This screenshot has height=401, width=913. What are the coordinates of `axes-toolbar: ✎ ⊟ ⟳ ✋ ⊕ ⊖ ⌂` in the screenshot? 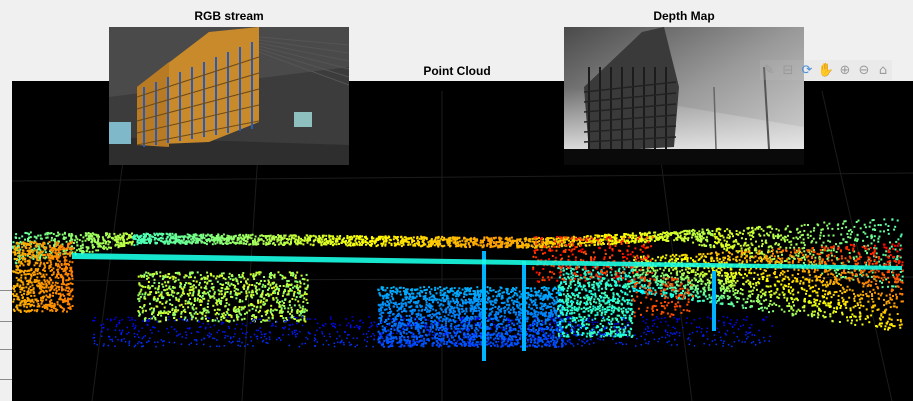 It's located at (826, 70).